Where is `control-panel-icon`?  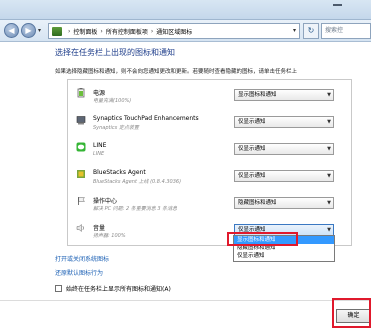
control-panel-icon is located at coordinates (57, 31).